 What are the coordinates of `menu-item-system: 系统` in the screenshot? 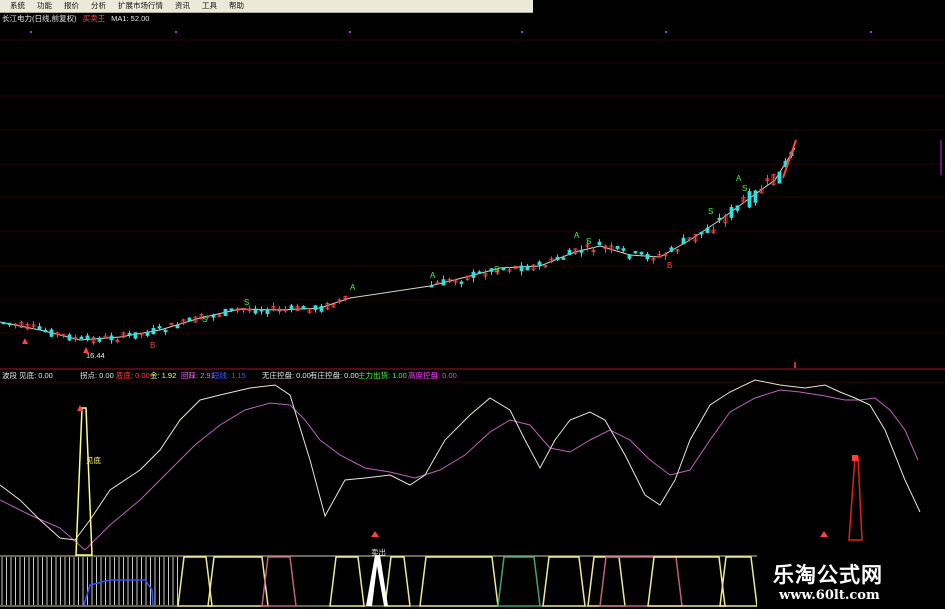 It's located at (15, 6).